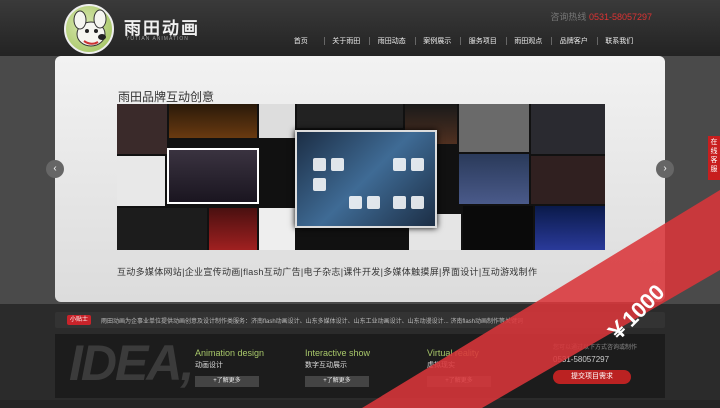 The width and height of the screenshot is (720, 408). I want to click on prev-slide-button: ‹, so click(55, 169).